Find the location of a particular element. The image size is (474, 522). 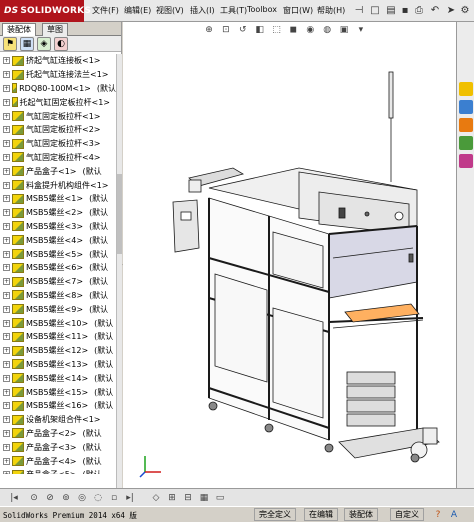

units-selector: 自定义 is located at coordinates (407, 514).